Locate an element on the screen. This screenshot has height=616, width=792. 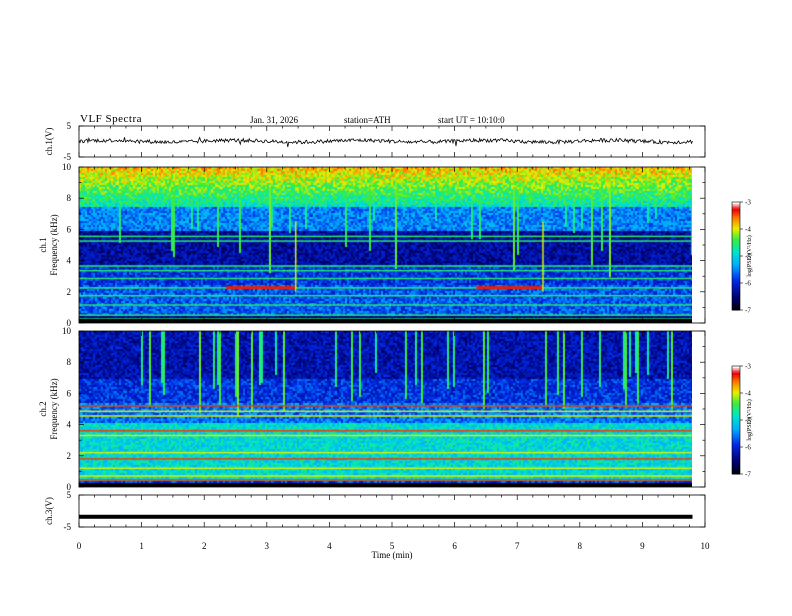
x-tick-label: 4 is located at coordinates (329, 546).